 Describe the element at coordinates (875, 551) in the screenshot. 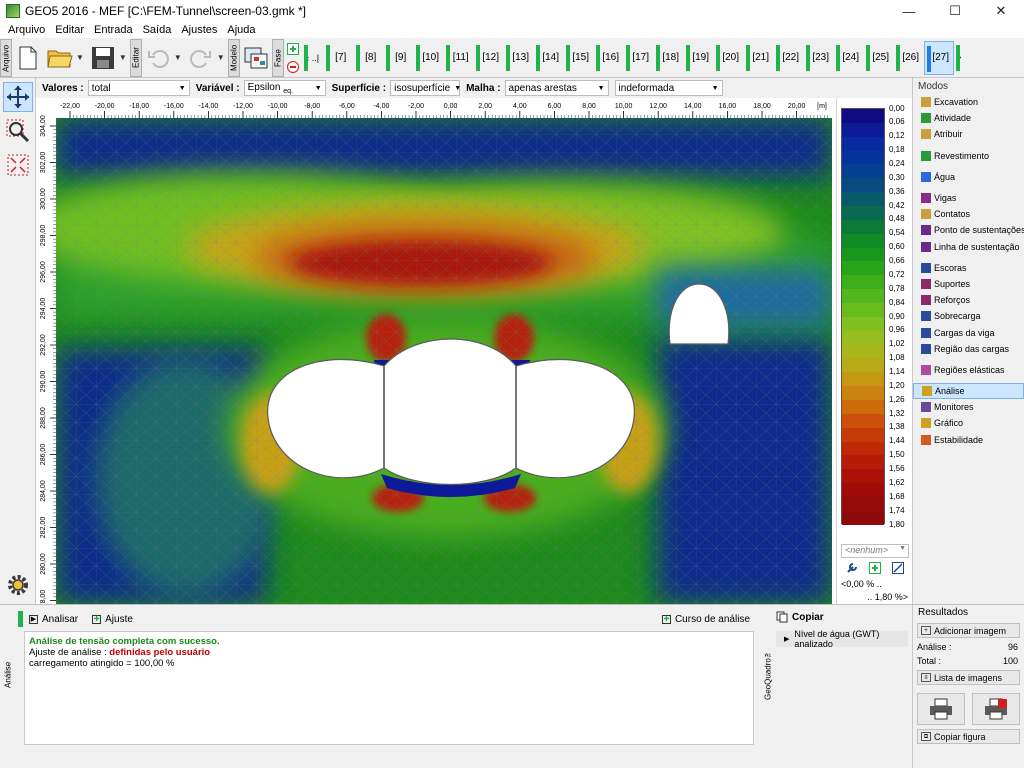

I see `legend-combo: <nenhum> ▼` at that location.